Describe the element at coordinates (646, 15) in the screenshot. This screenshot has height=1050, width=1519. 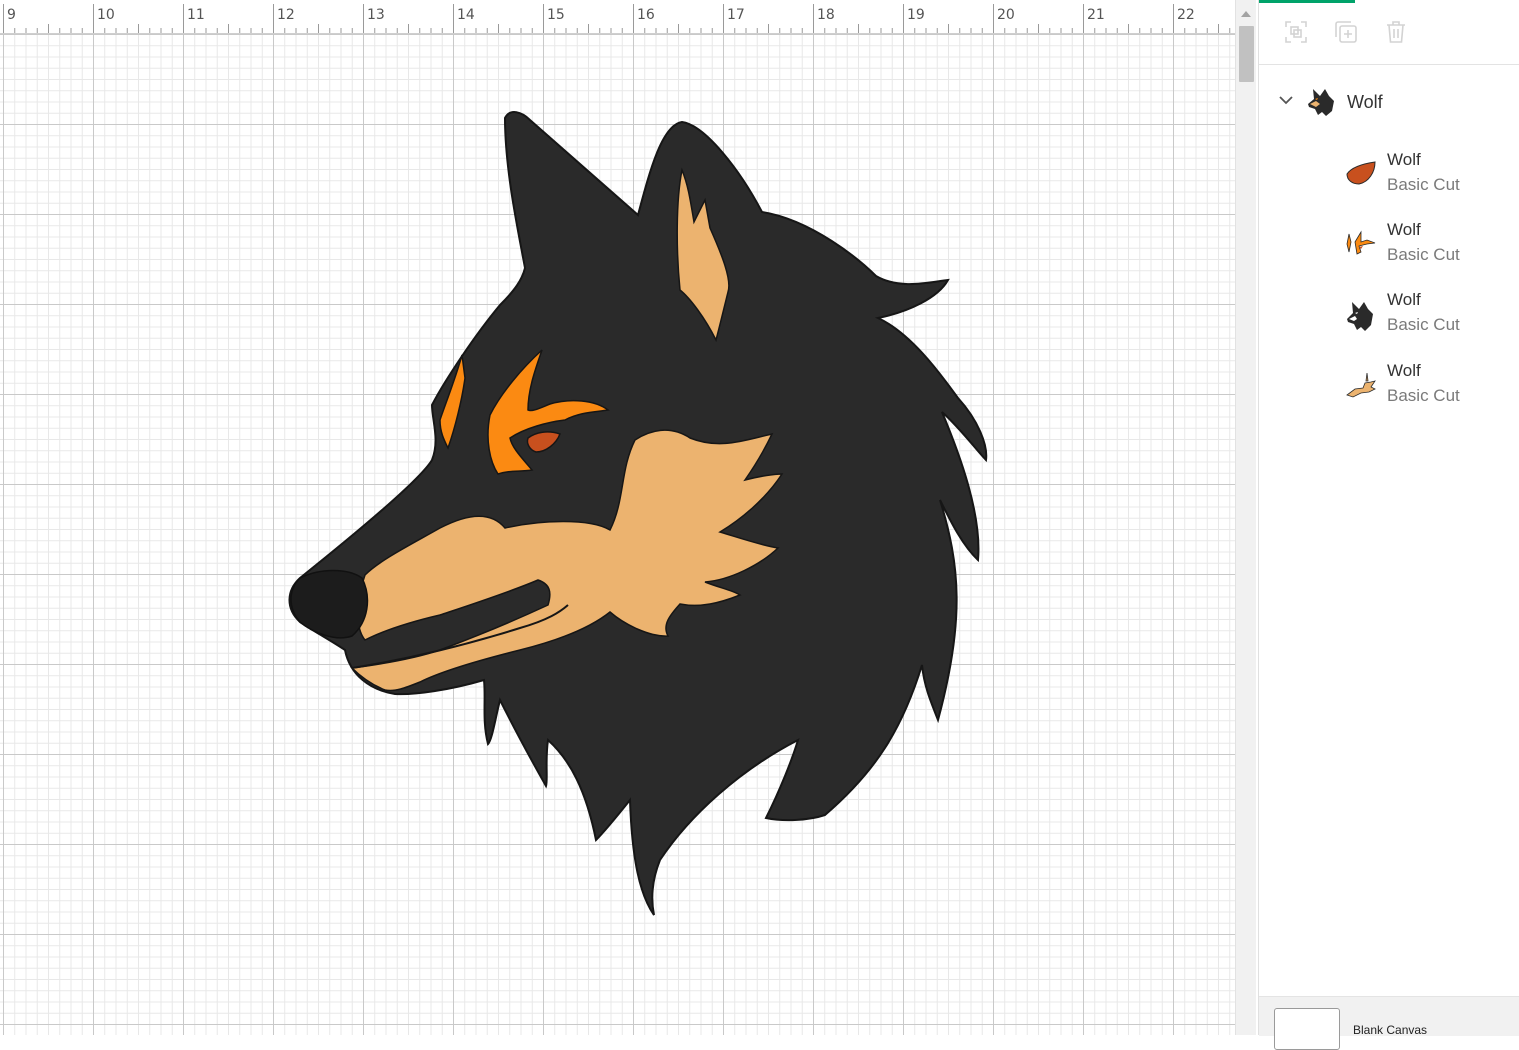
I see `ruler-number: 16` at that location.